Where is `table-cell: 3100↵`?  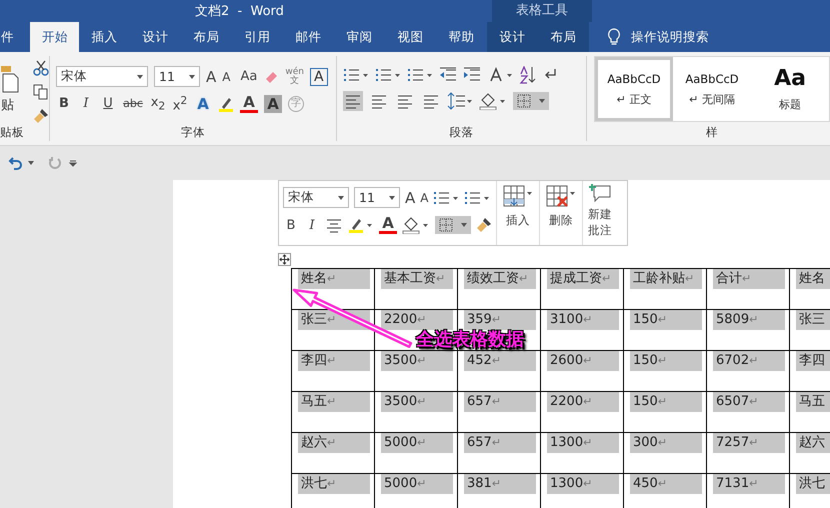
table-cell: 3100↵ is located at coordinates (583, 320).